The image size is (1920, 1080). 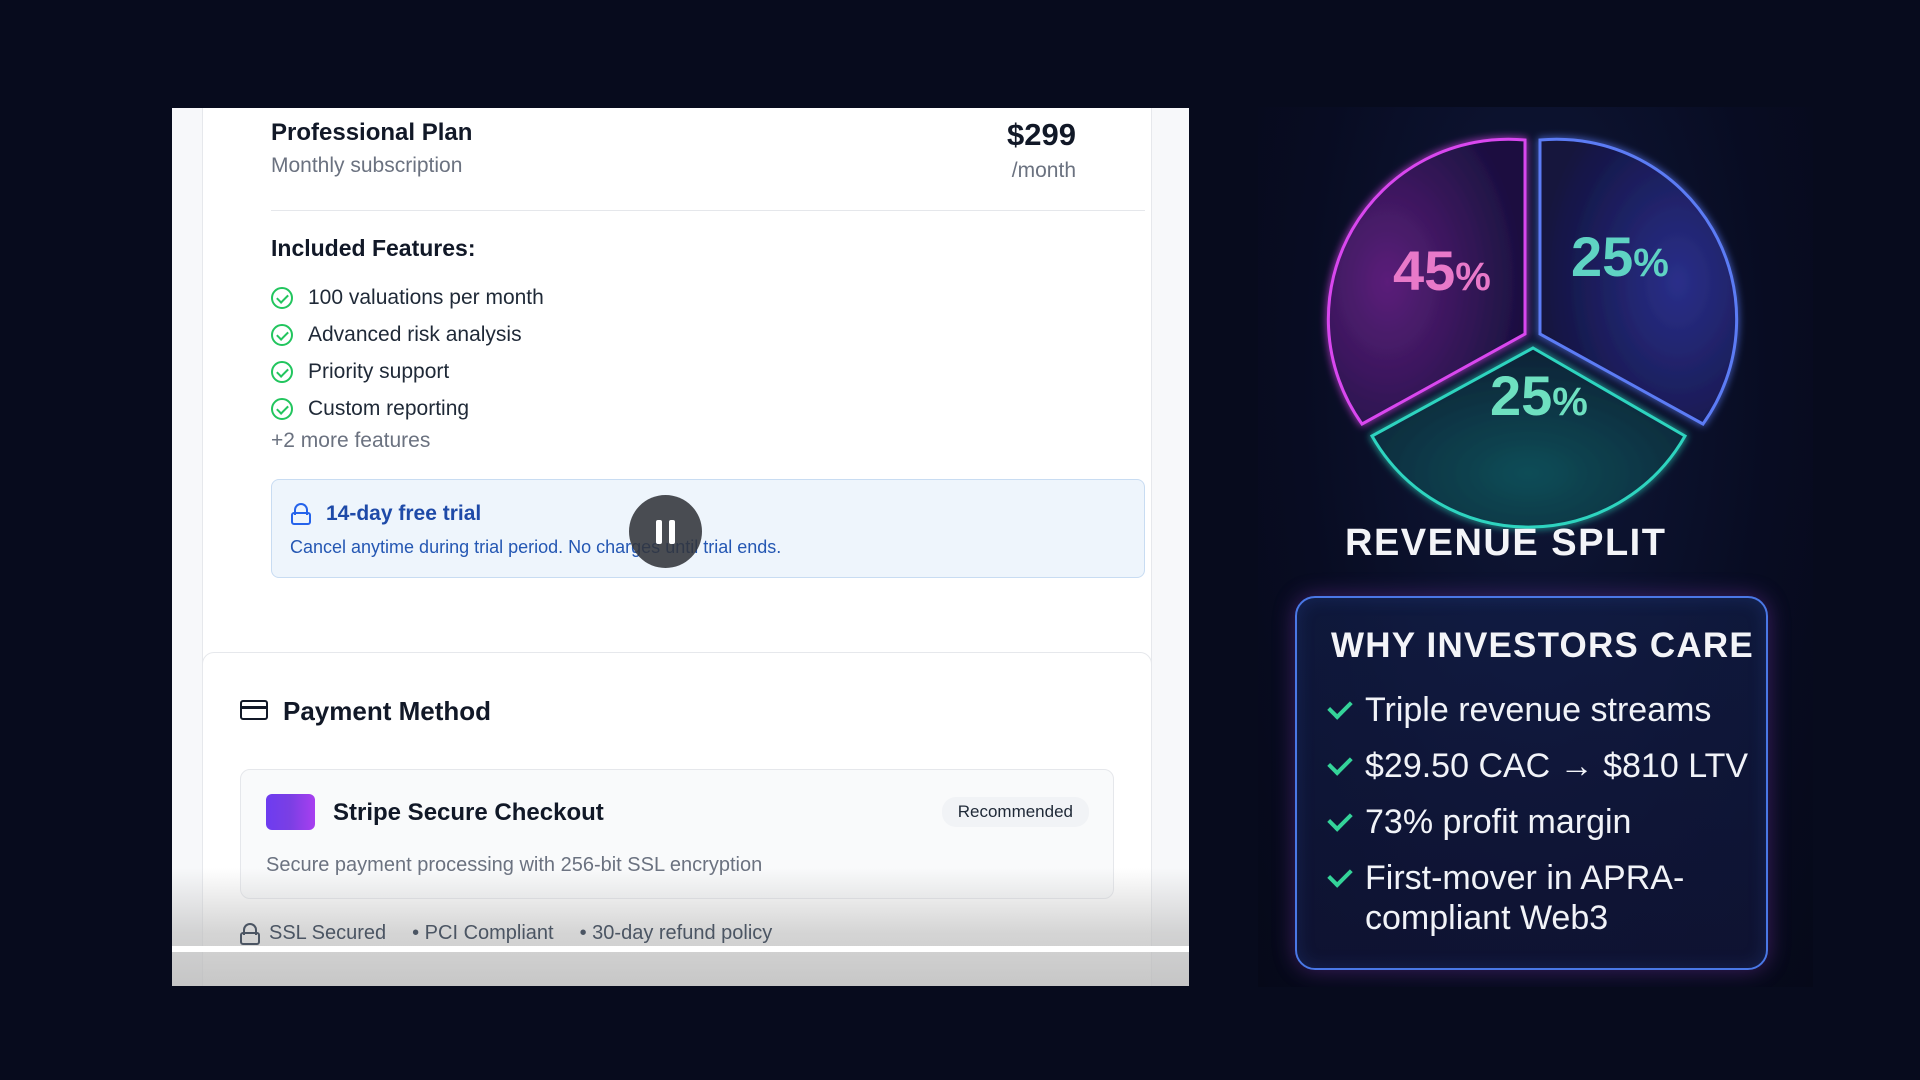 What do you see at coordinates (676, 933) in the screenshot?
I see `refund-label: • 30-day refund policy` at bounding box center [676, 933].